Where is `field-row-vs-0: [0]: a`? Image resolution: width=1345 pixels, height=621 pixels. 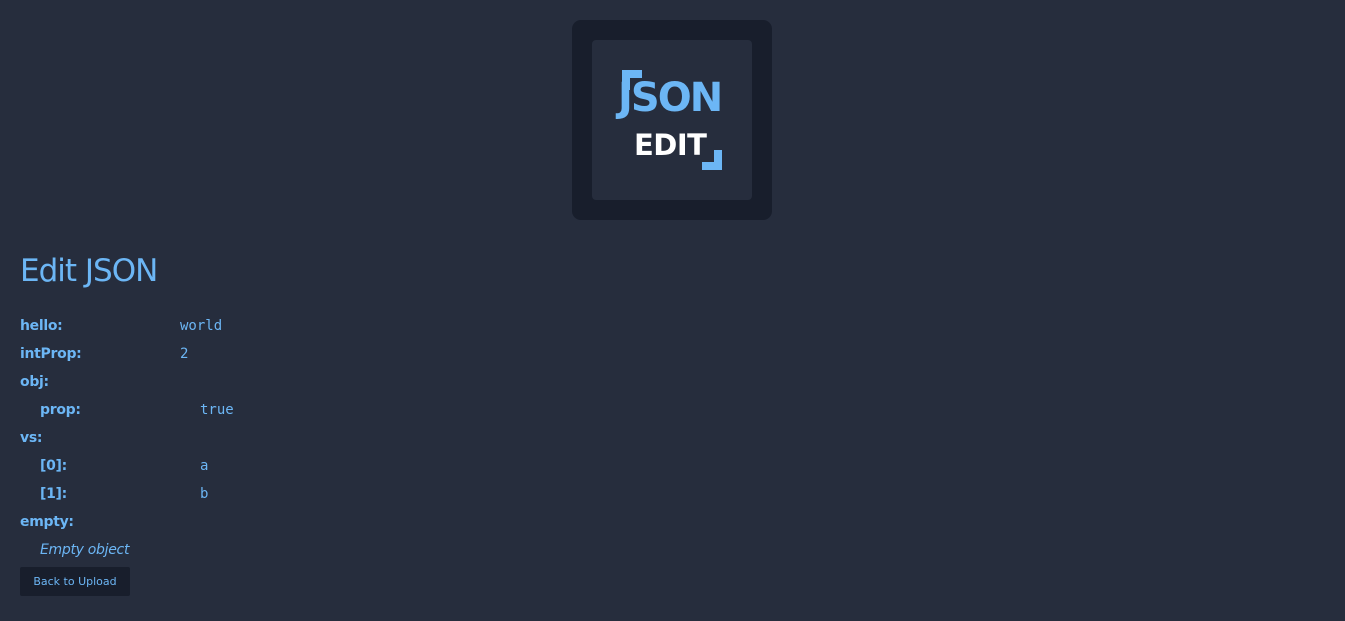
field-row-vs-0: [0]: a is located at coordinates (200, 466).